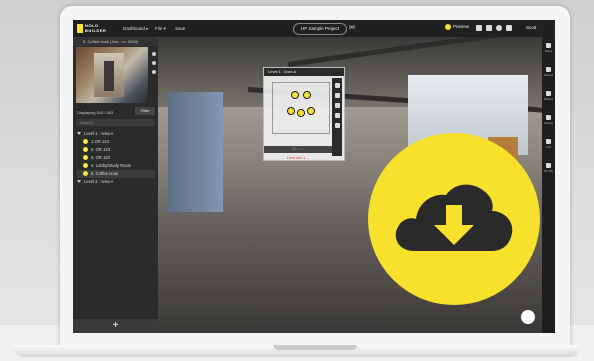 The image size is (594, 361). I want to click on display-count: Displaying 043 / 043, so click(95, 112).